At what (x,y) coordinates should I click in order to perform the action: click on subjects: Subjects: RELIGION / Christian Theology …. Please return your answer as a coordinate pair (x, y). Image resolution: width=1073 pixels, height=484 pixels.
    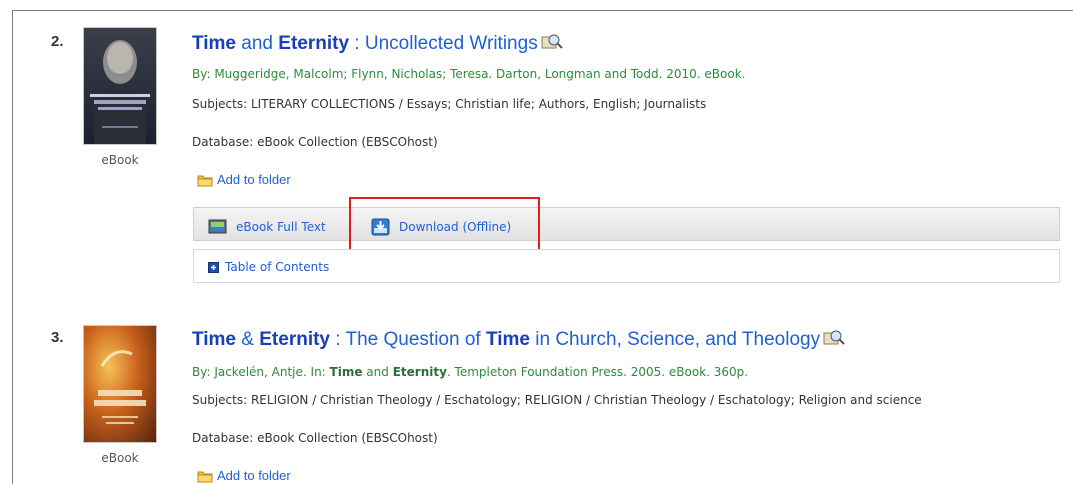
    Looking at the image, I should click on (557, 400).